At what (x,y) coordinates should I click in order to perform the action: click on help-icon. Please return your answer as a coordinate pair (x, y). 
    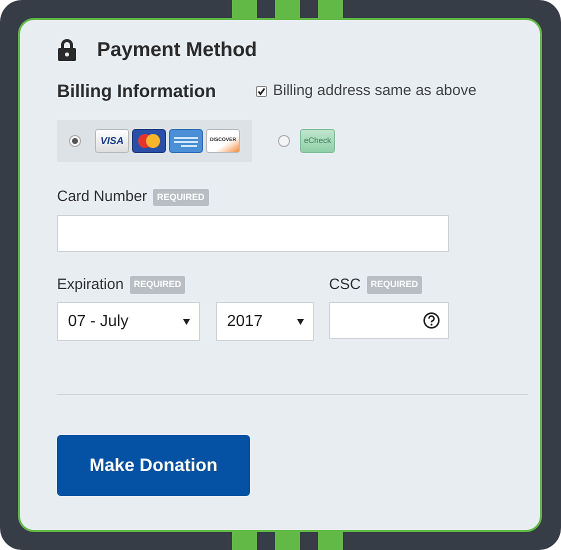
    Looking at the image, I should click on (431, 320).